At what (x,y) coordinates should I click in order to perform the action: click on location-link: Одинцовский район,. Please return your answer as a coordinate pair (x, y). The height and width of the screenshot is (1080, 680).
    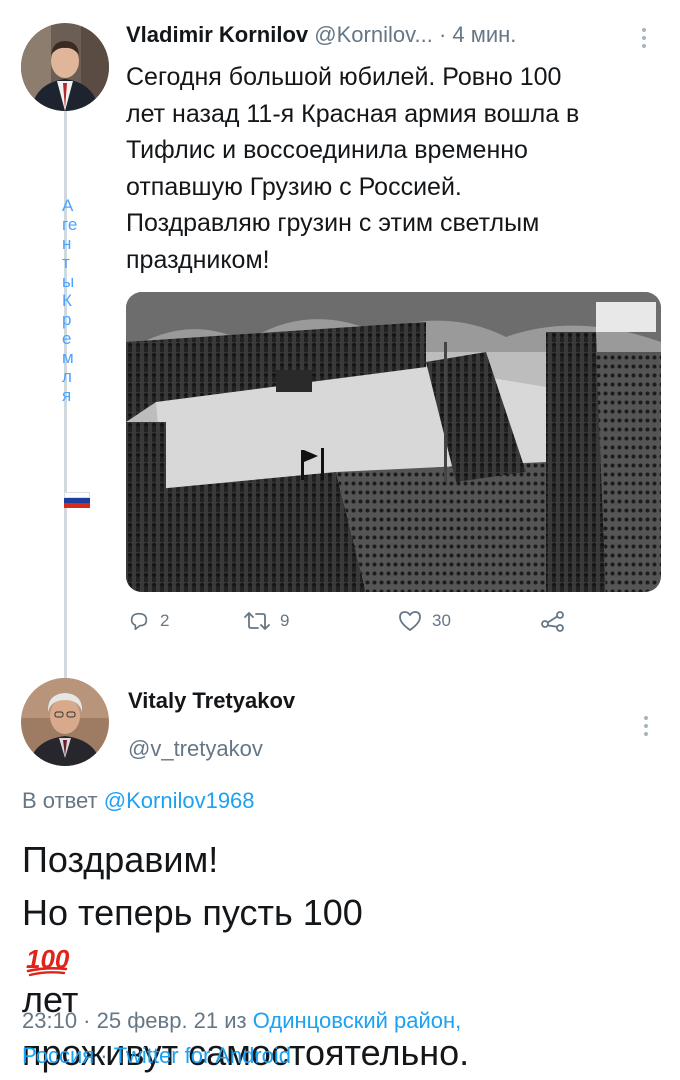
    Looking at the image, I should click on (357, 1020).